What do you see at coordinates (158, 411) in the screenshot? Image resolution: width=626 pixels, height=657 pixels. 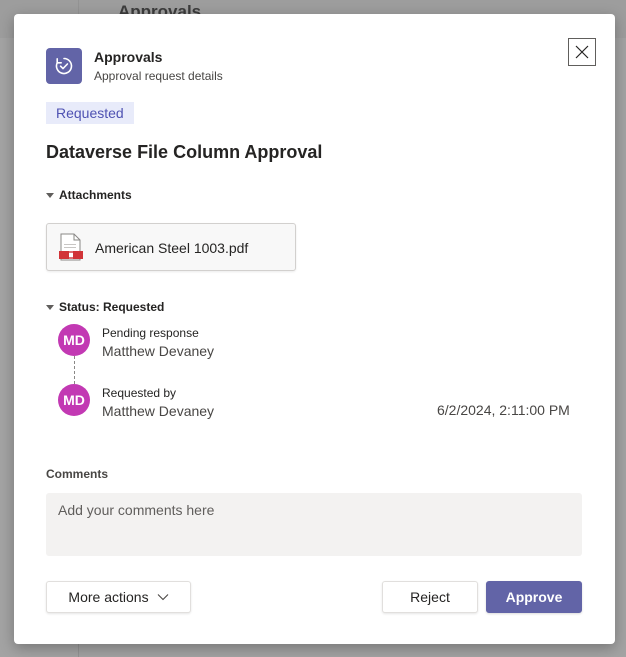 I see `step-name-requested: Matthew Devaney` at bounding box center [158, 411].